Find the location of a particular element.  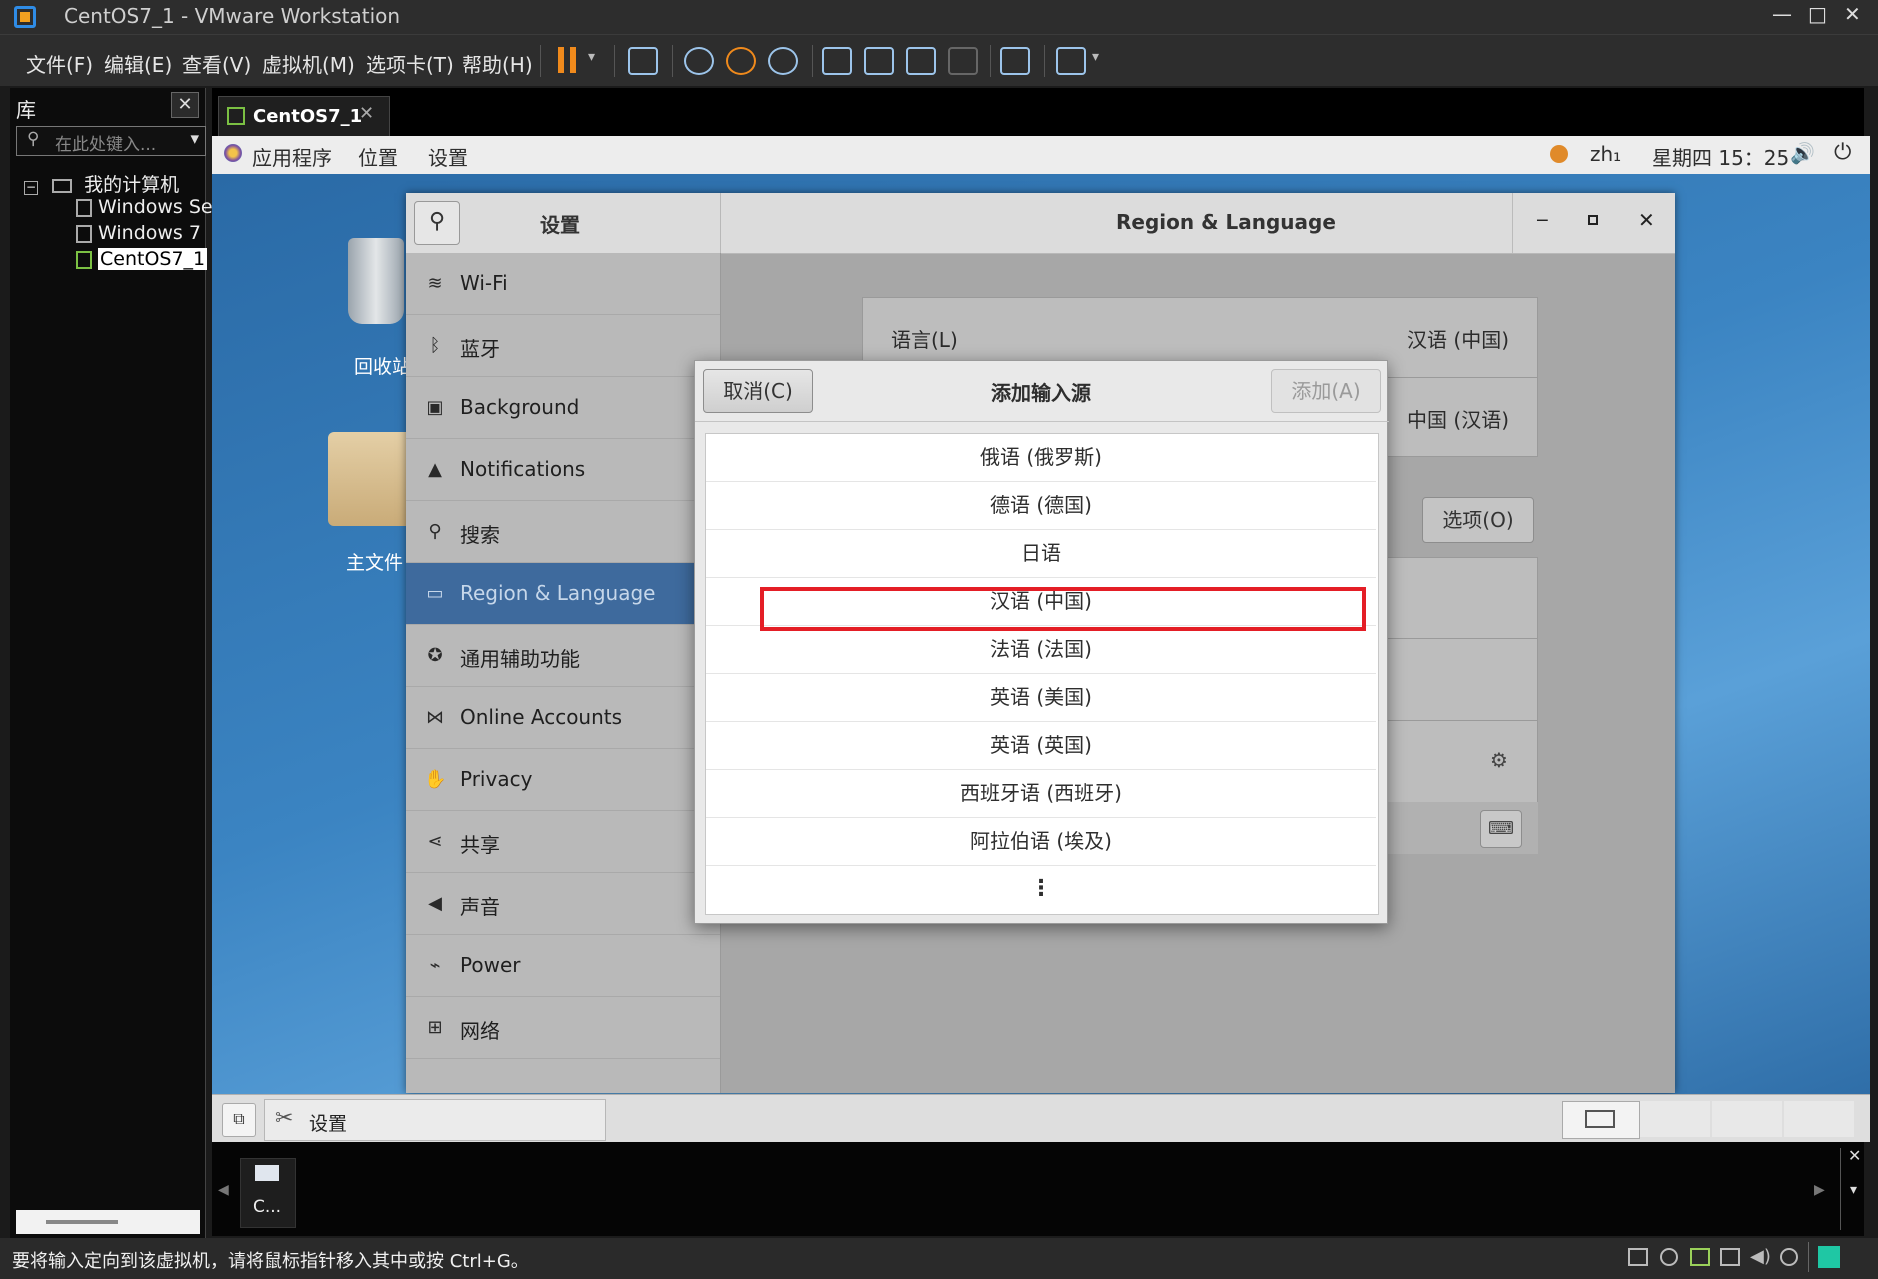

fullscreen-icon is located at coordinates (921, 61).